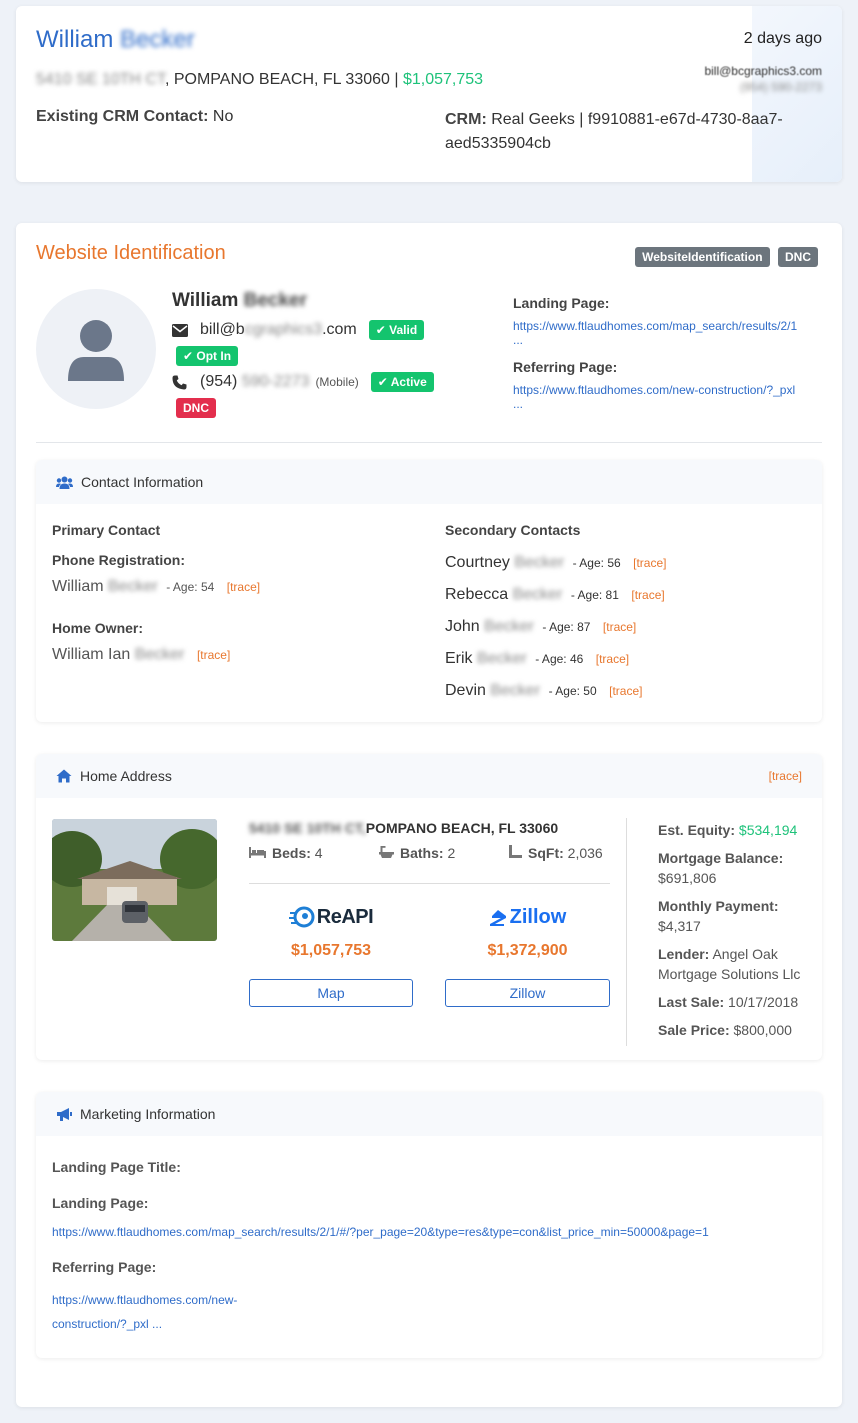  What do you see at coordinates (116, 1167) in the screenshot?
I see `landing-page-title-label: Landing Page Title:` at bounding box center [116, 1167].